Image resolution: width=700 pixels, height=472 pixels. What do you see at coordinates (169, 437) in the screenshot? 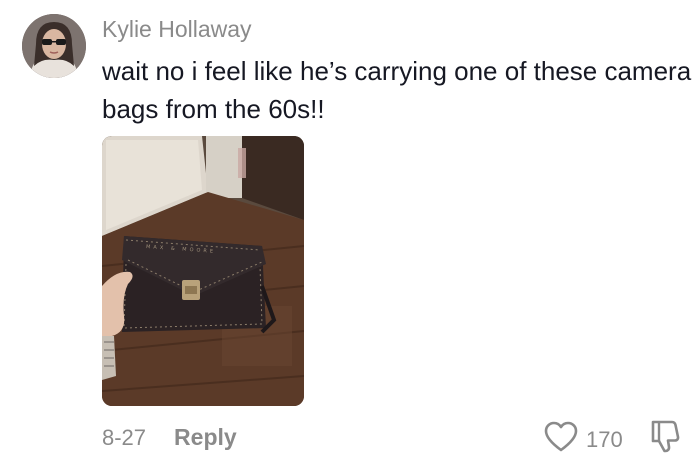
I see `comment-meta: 8-27 Reply` at bounding box center [169, 437].